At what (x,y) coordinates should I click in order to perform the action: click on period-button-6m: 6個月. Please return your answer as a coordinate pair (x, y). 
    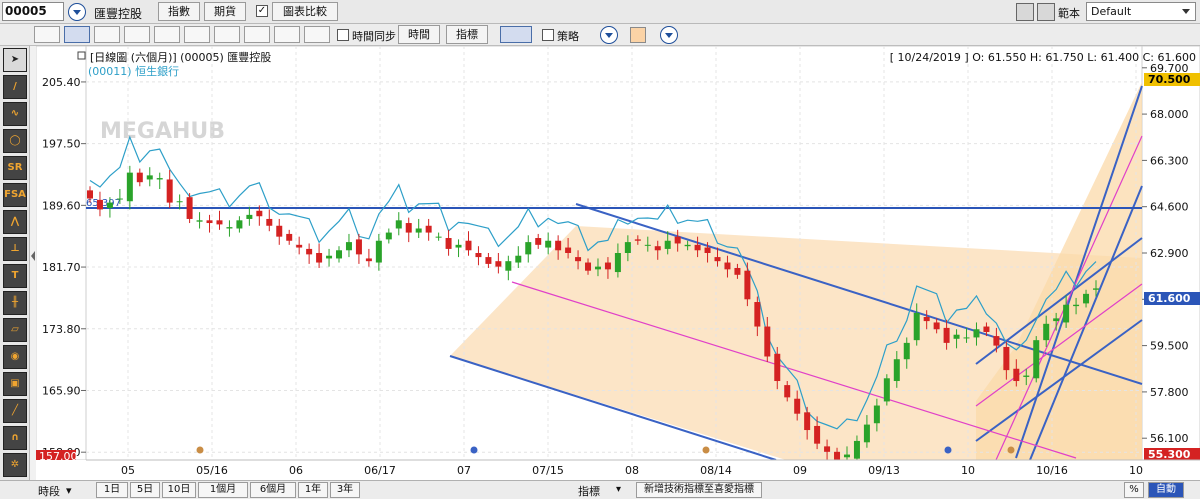
    Looking at the image, I should click on (273, 490).